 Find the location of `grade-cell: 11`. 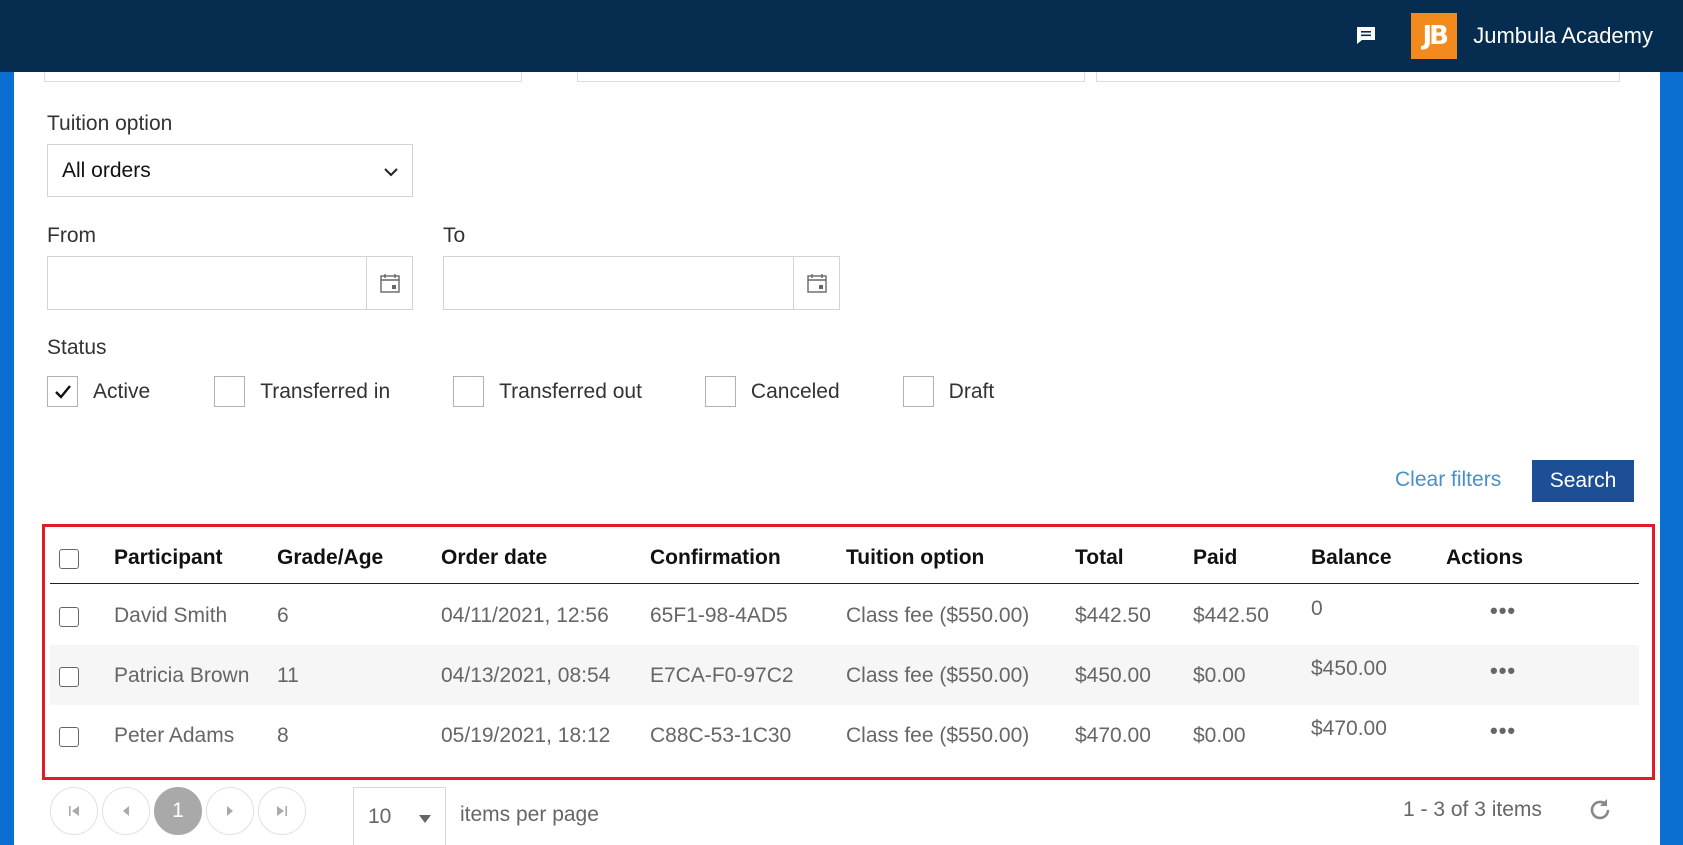

grade-cell: 11 is located at coordinates (288, 675).